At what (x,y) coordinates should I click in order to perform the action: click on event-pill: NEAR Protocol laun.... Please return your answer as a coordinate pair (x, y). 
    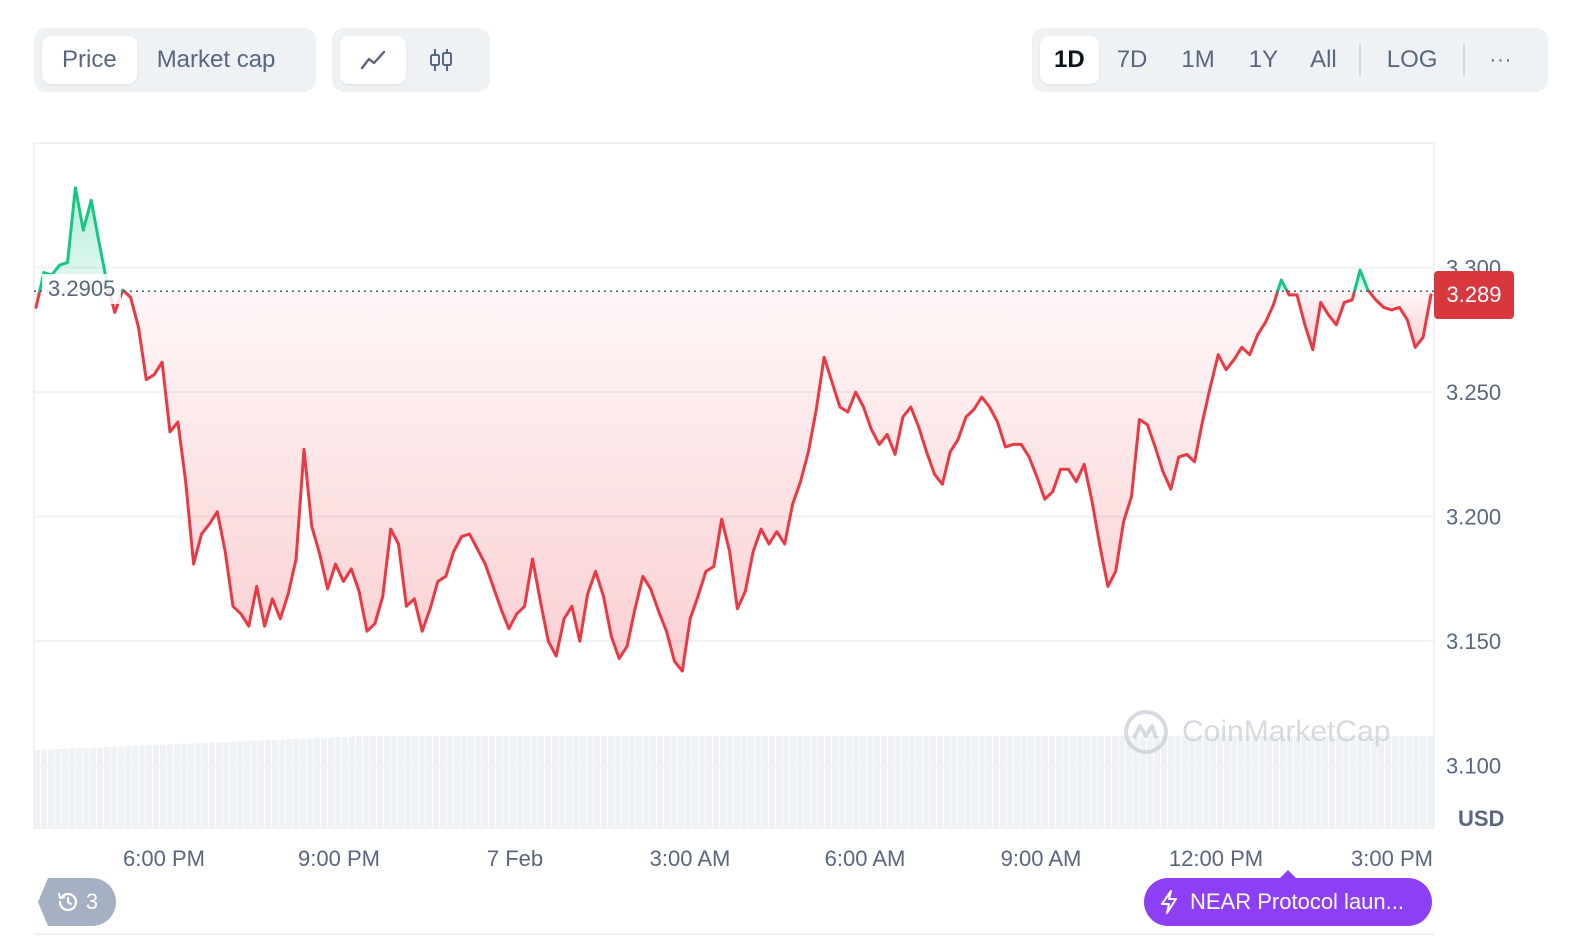
    Looking at the image, I should click on (1288, 898).